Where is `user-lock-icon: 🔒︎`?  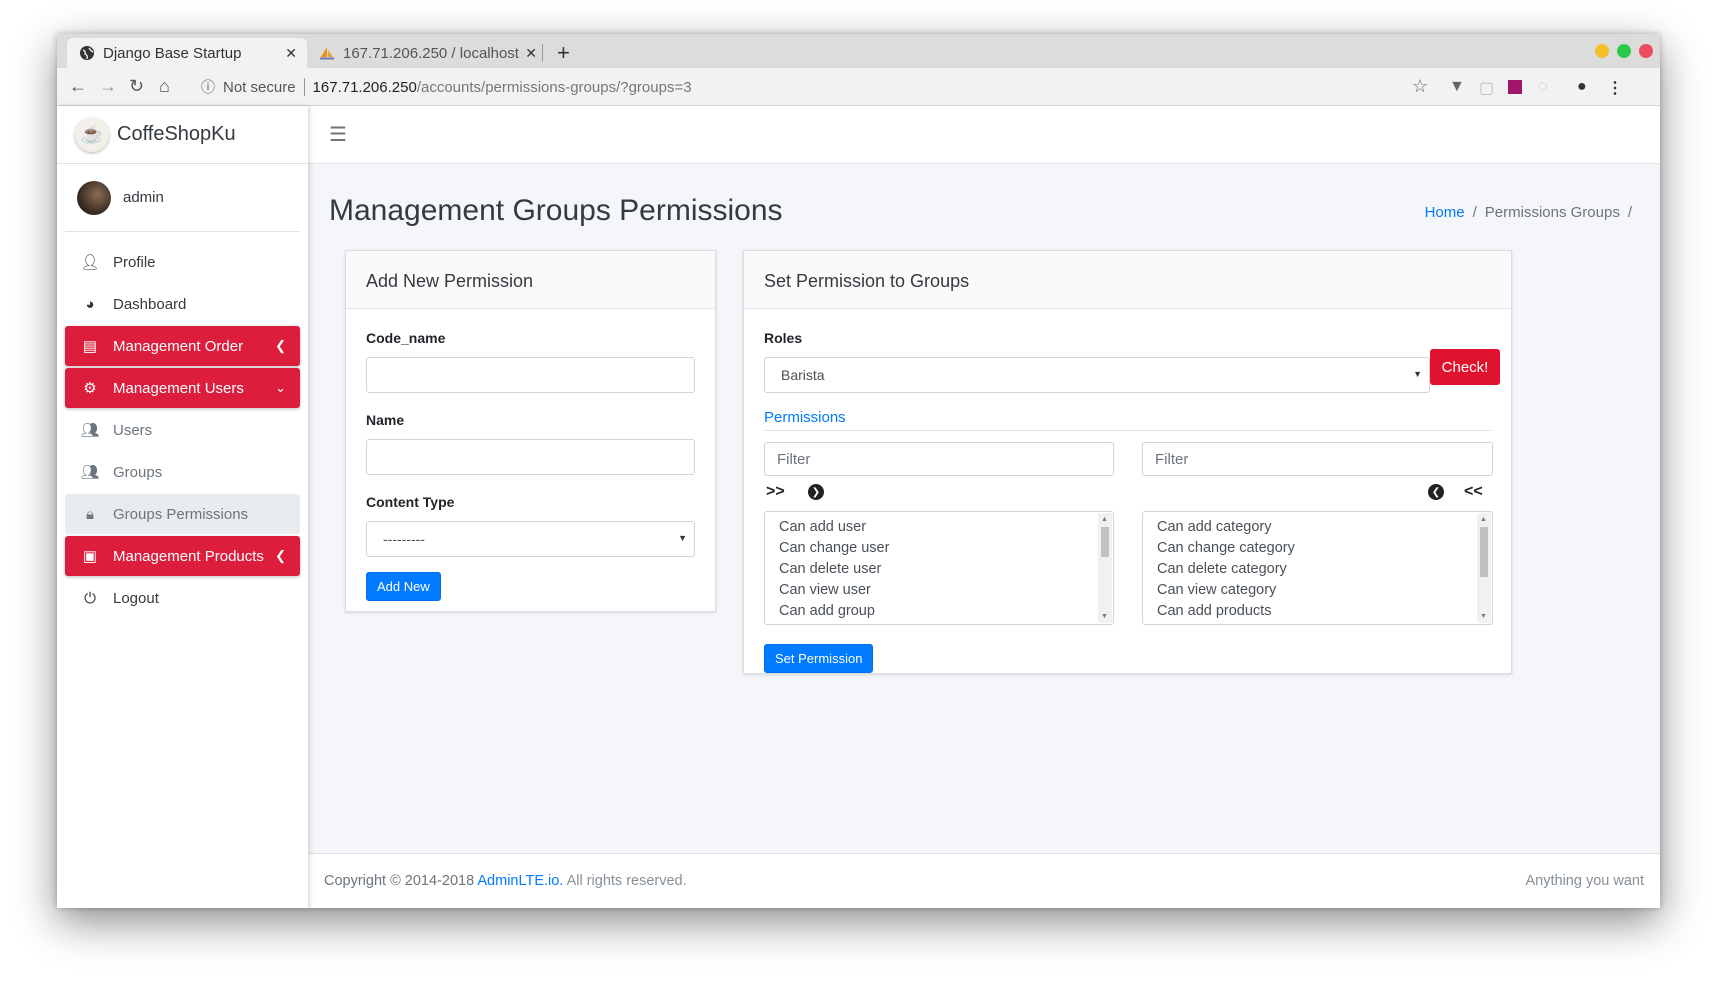
user-lock-icon: 🔒︎ is located at coordinates (90, 514).